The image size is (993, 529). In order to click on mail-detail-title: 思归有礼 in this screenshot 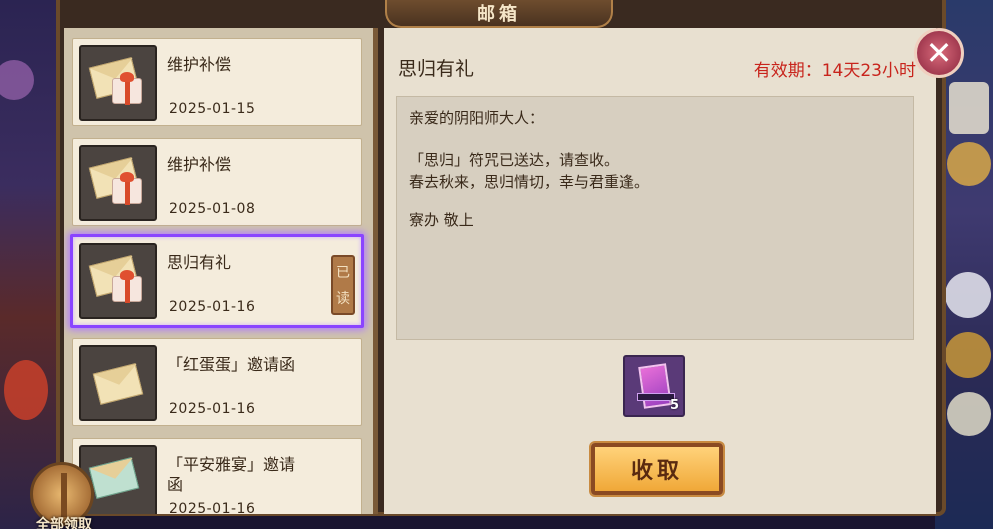, I will do `click(436, 69)`.